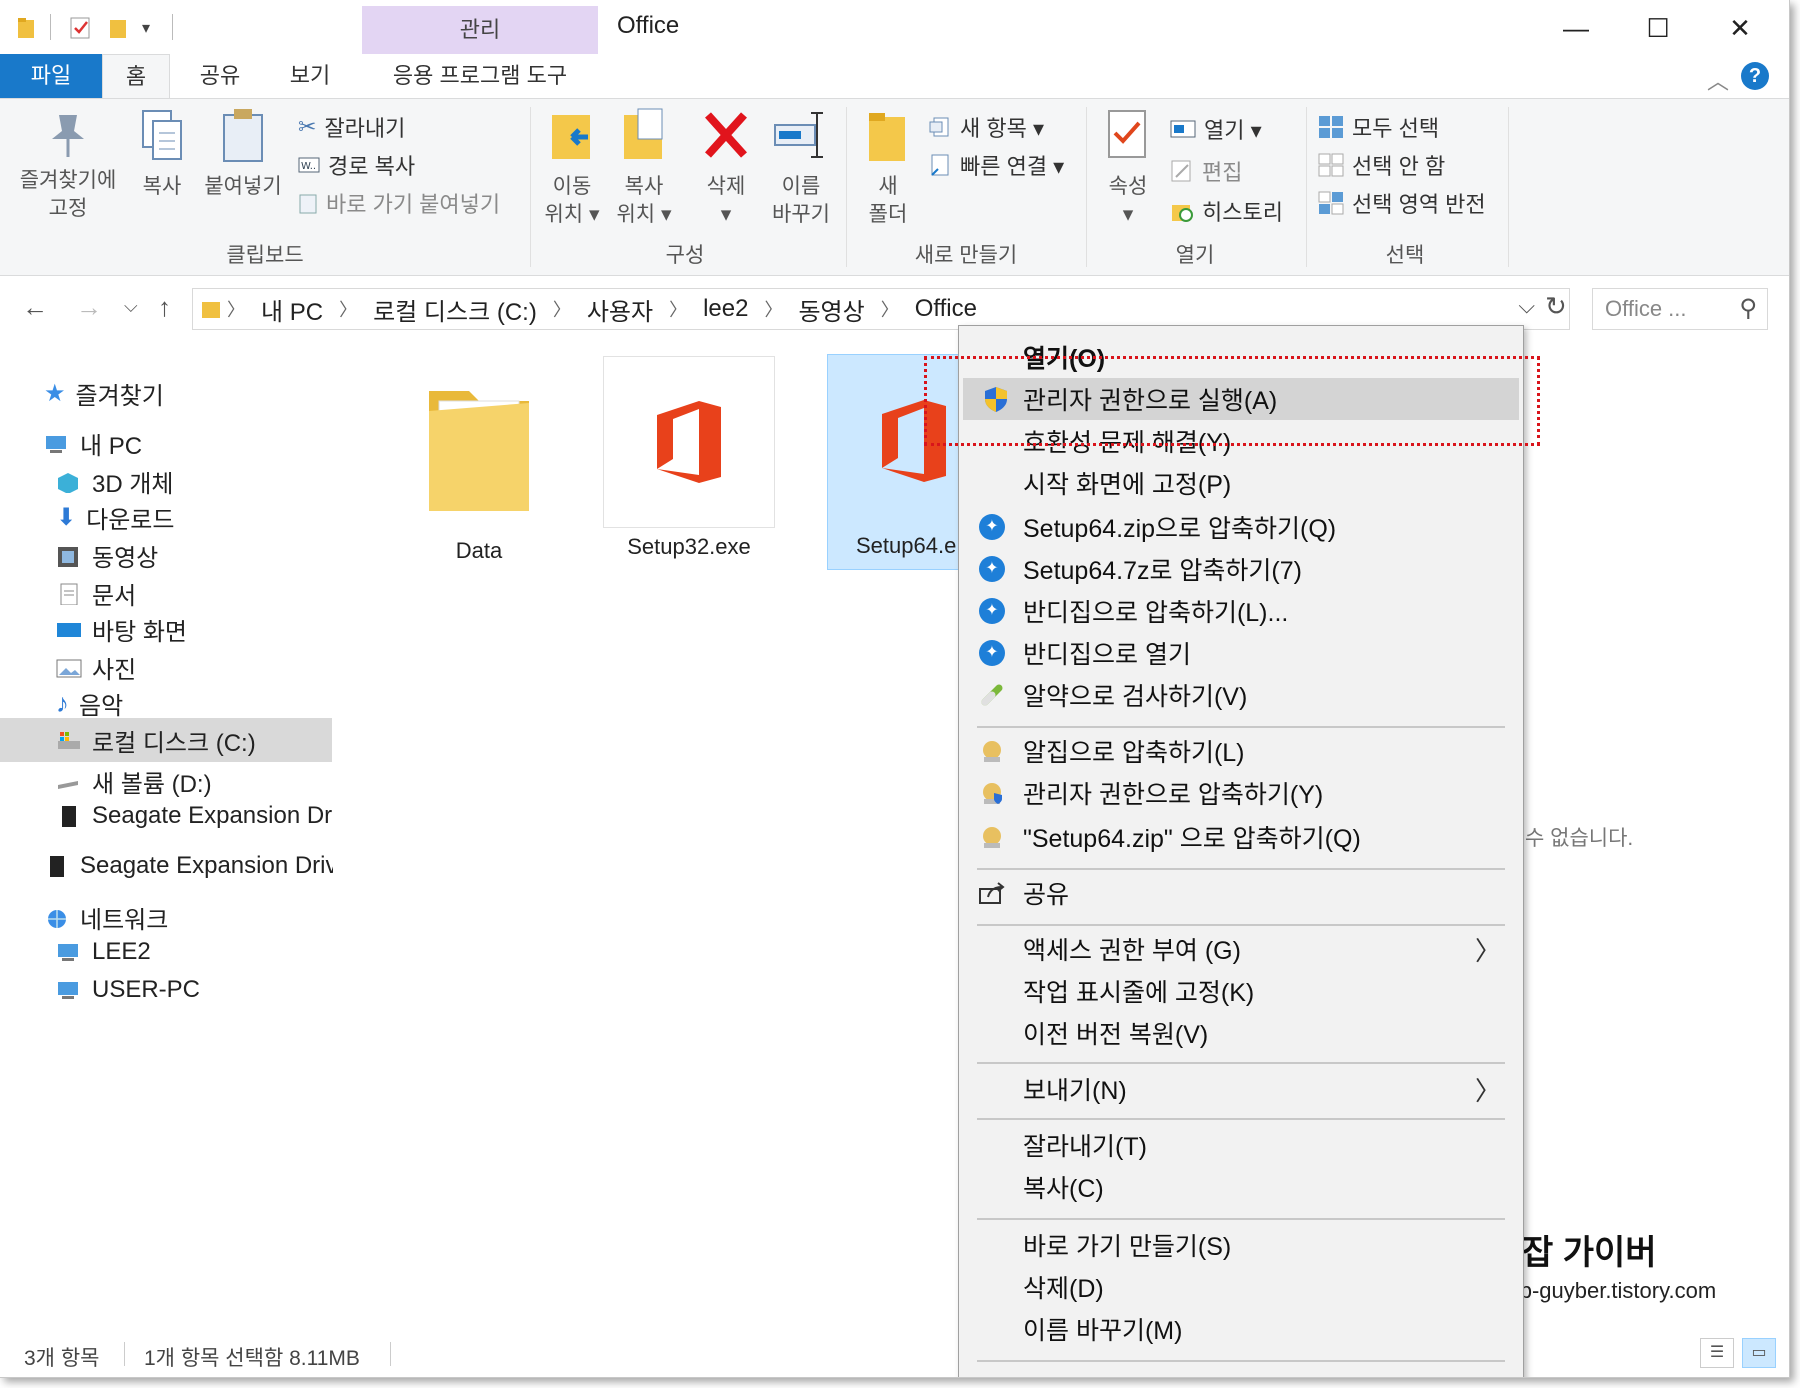 The height and width of the screenshot is (1388, 1800). What do you see at coordinates (1128, 168) in the screenshot?
I see `properties-button: 속성 ▾` at bounding box center [1128, 168].